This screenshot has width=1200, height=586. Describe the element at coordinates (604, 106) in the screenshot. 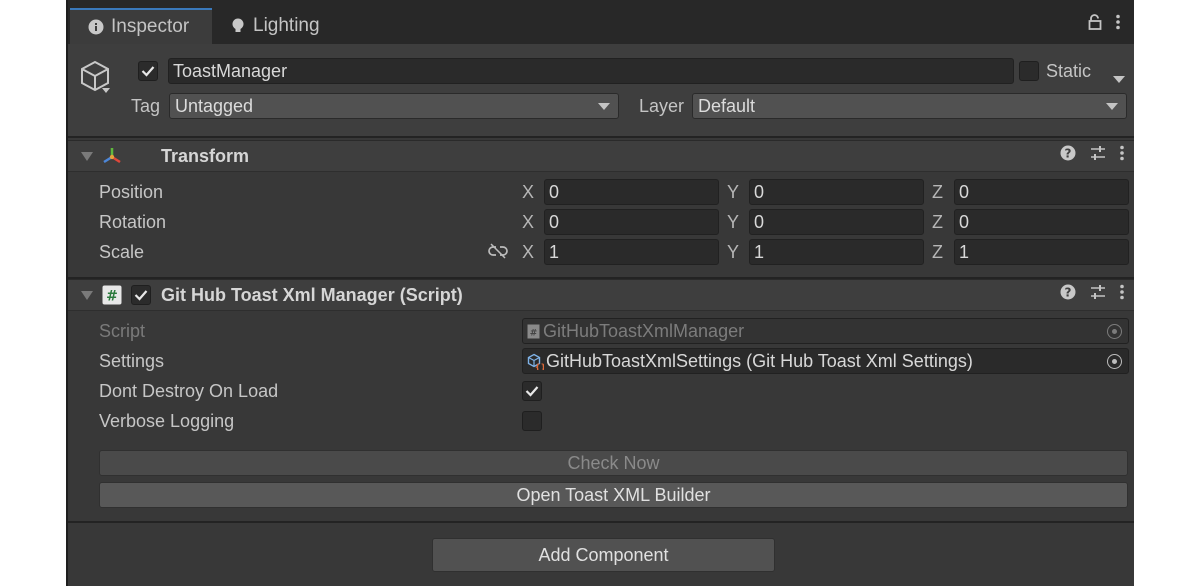

I see `tag-chevron-down-icon` at that location.